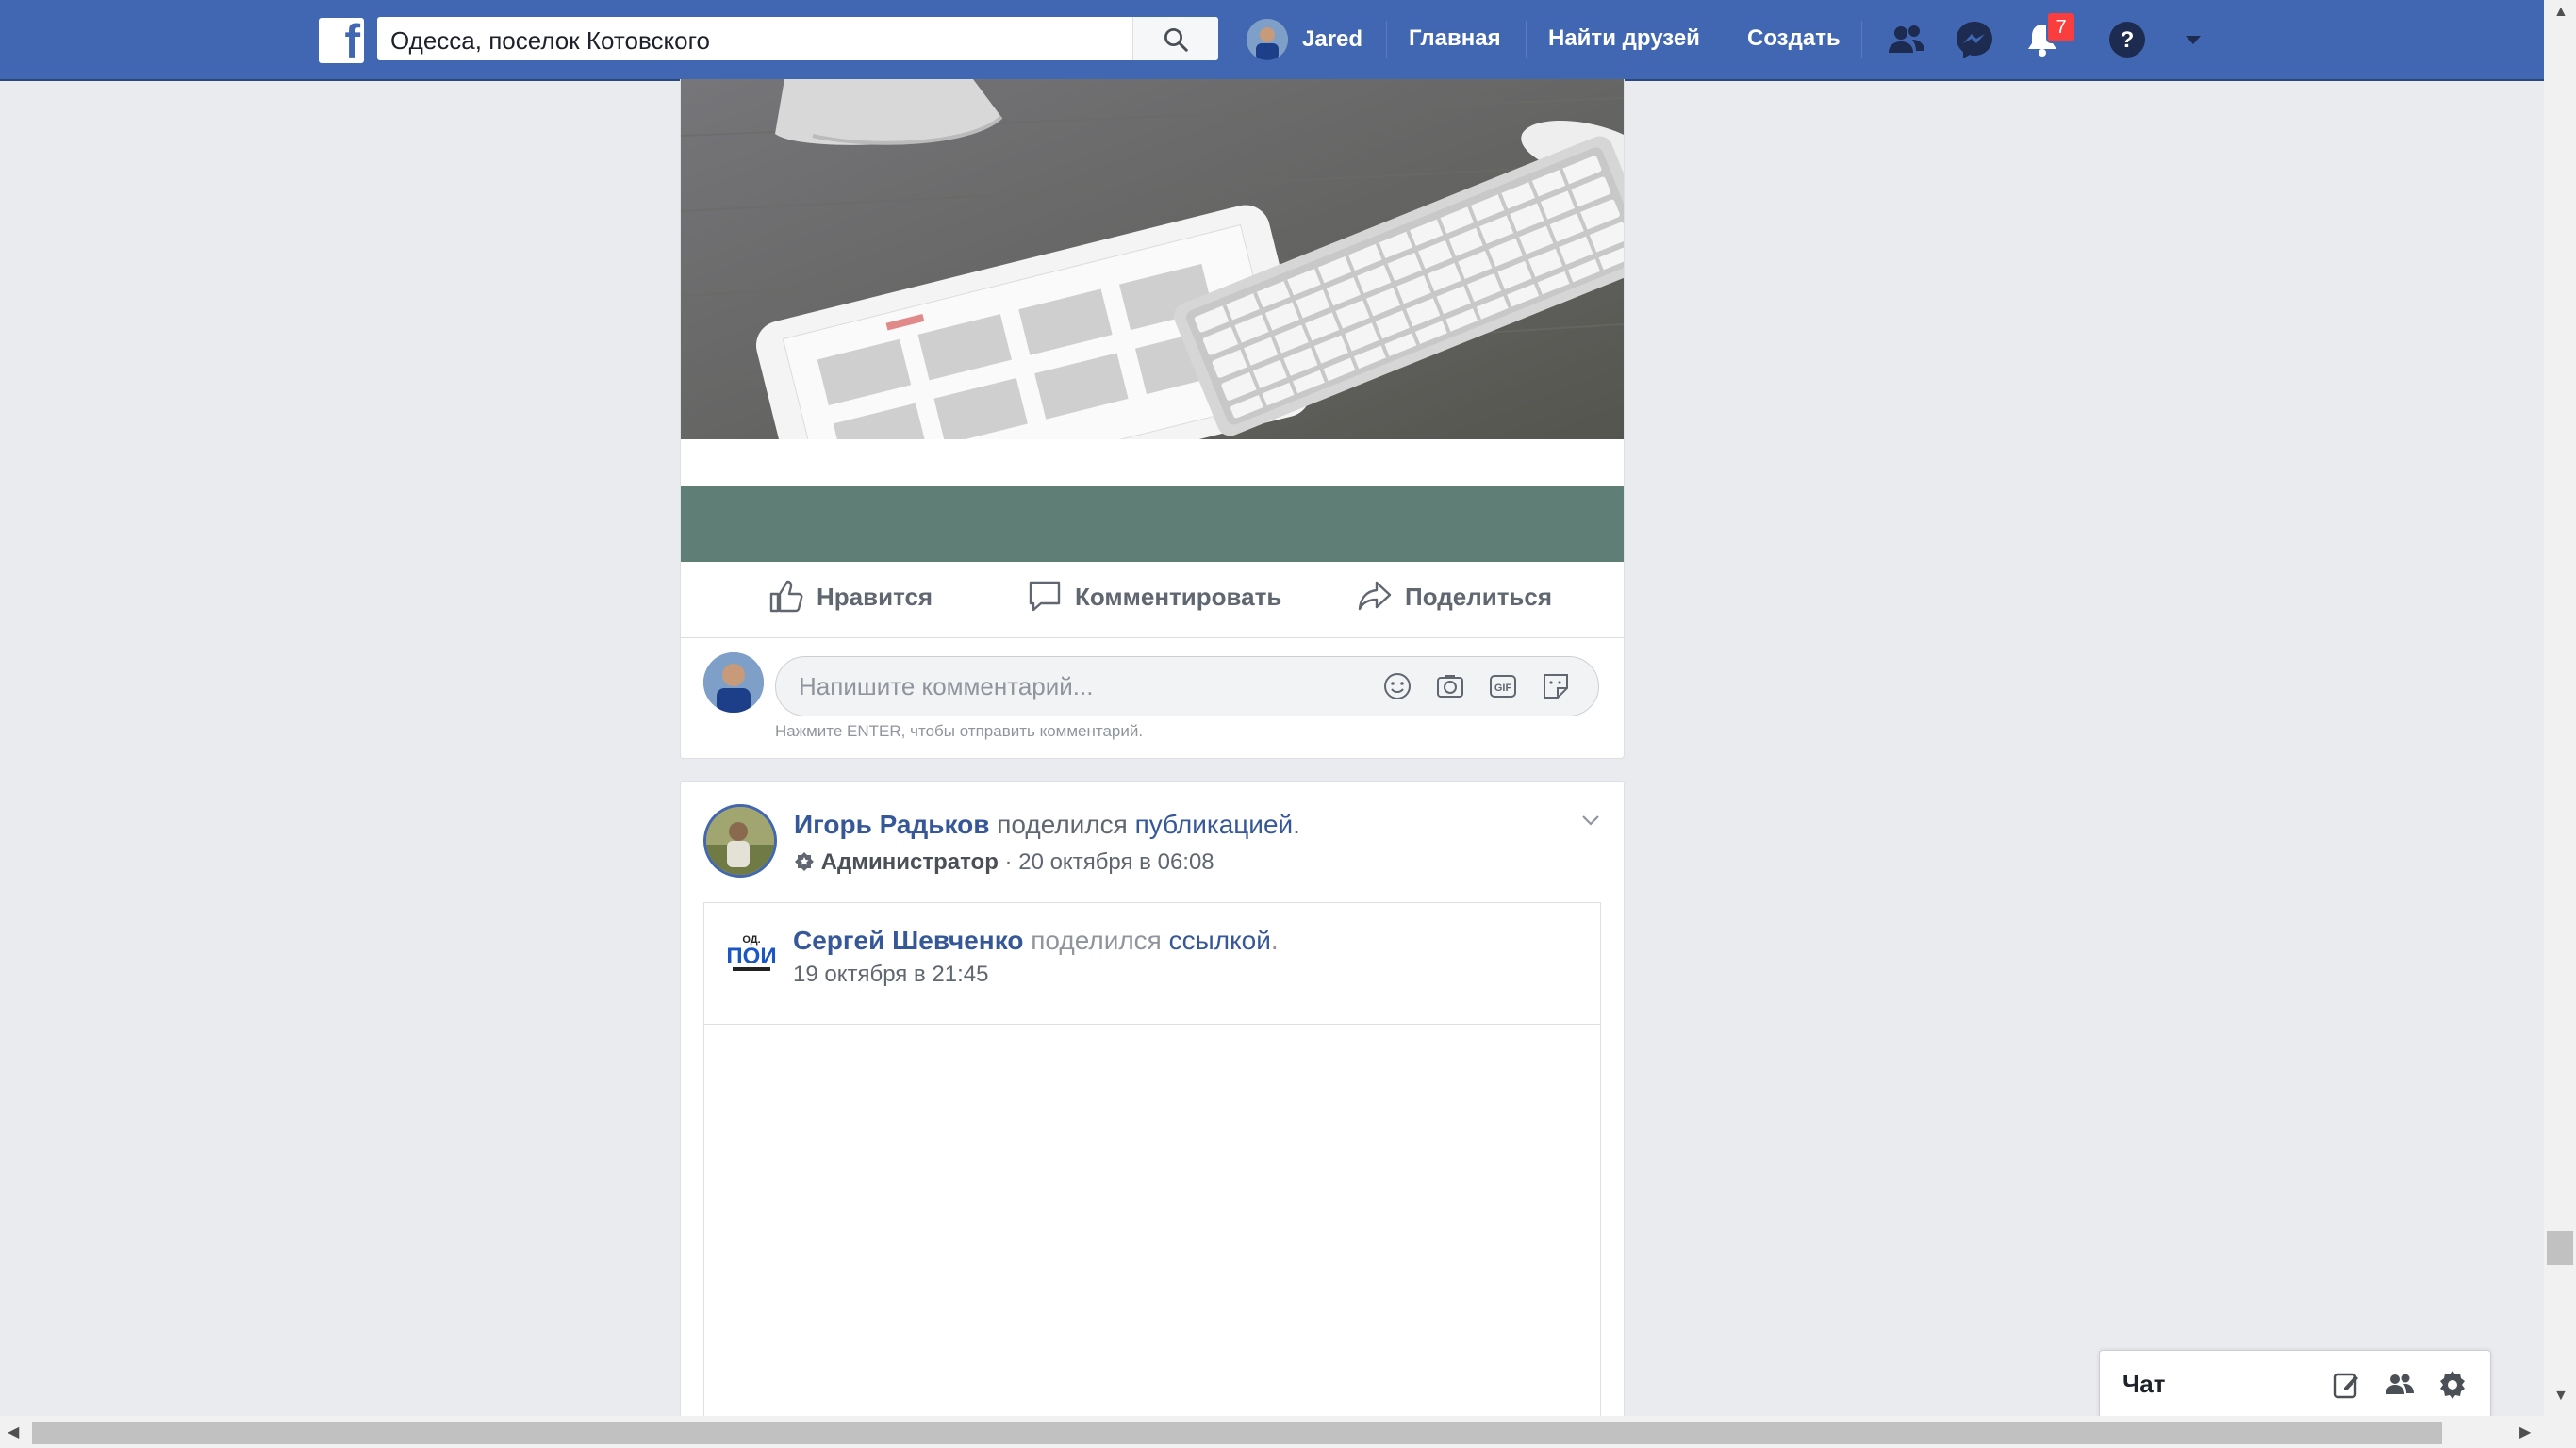 Image resolution: width=2576 pixels, height=1448 pixels. I want to click on post-actions-bar: Нравится Комментировать Поделиться, so click(1152, 600).